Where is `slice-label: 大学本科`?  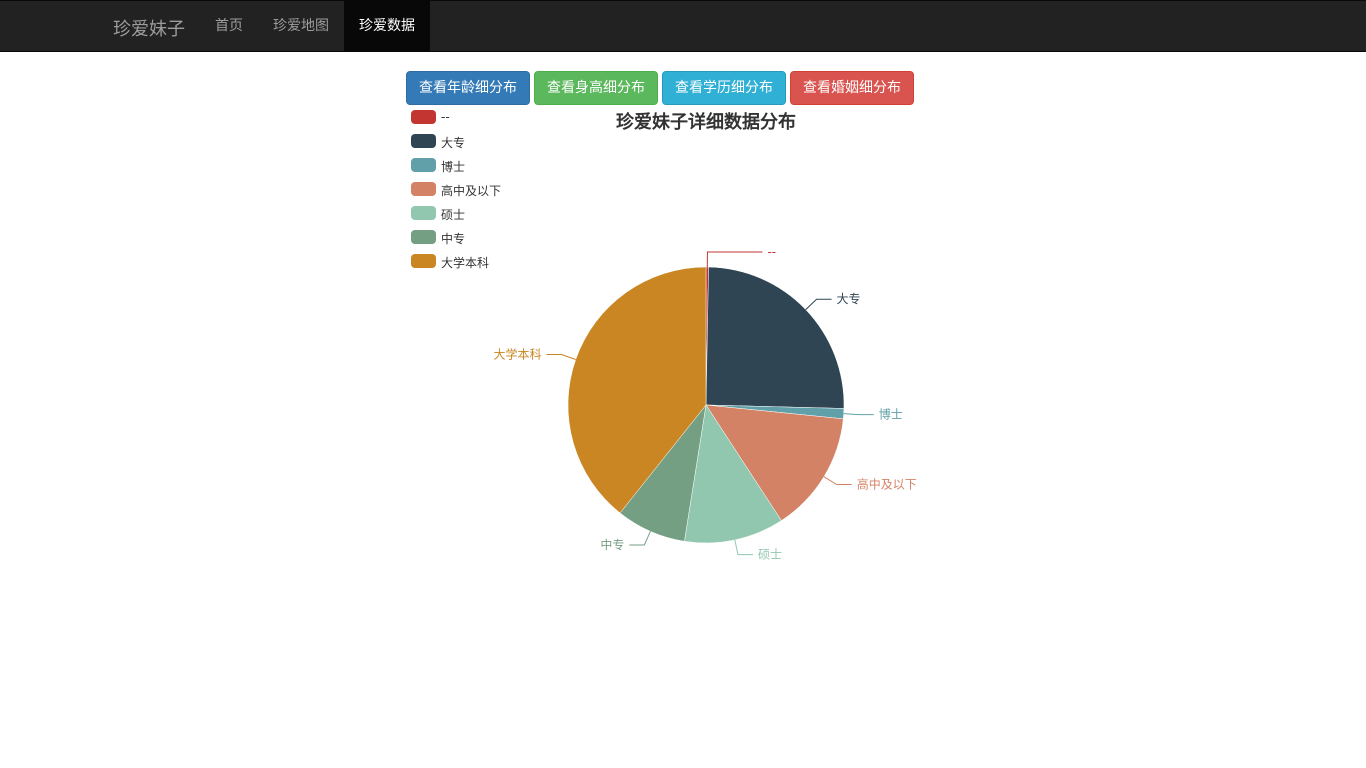
slice-label: 大学本科 is located at coordinates (518, 354).